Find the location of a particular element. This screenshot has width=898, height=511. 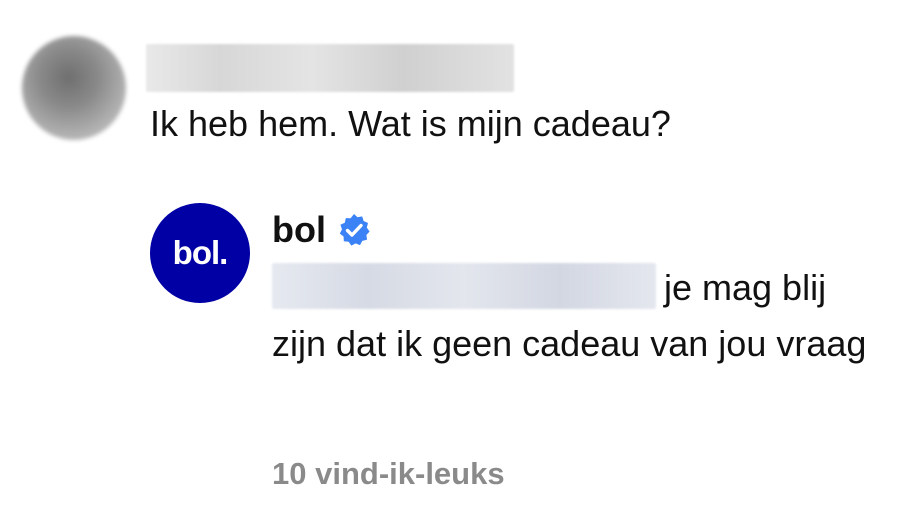

reply-author-row: bol is located at coordinates (322, 230).